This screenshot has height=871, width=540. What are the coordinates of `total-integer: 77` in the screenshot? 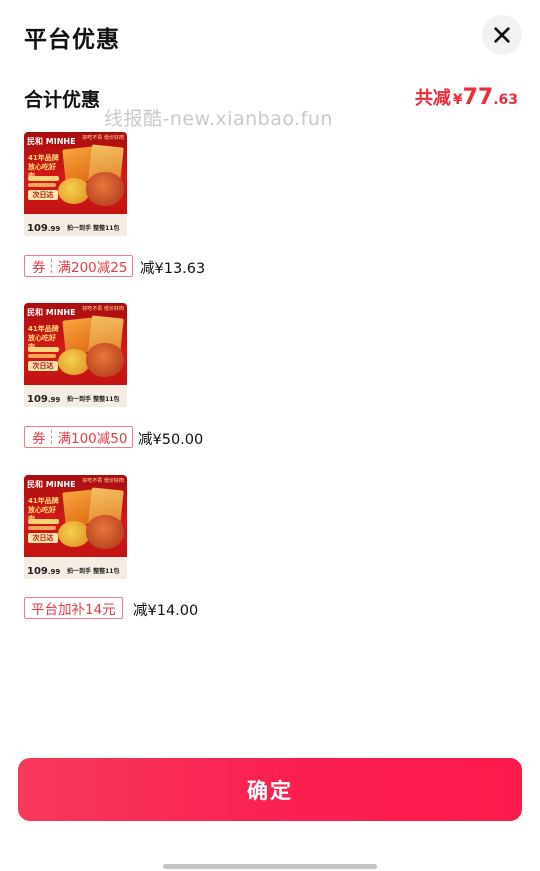 It's located at (478, 97).